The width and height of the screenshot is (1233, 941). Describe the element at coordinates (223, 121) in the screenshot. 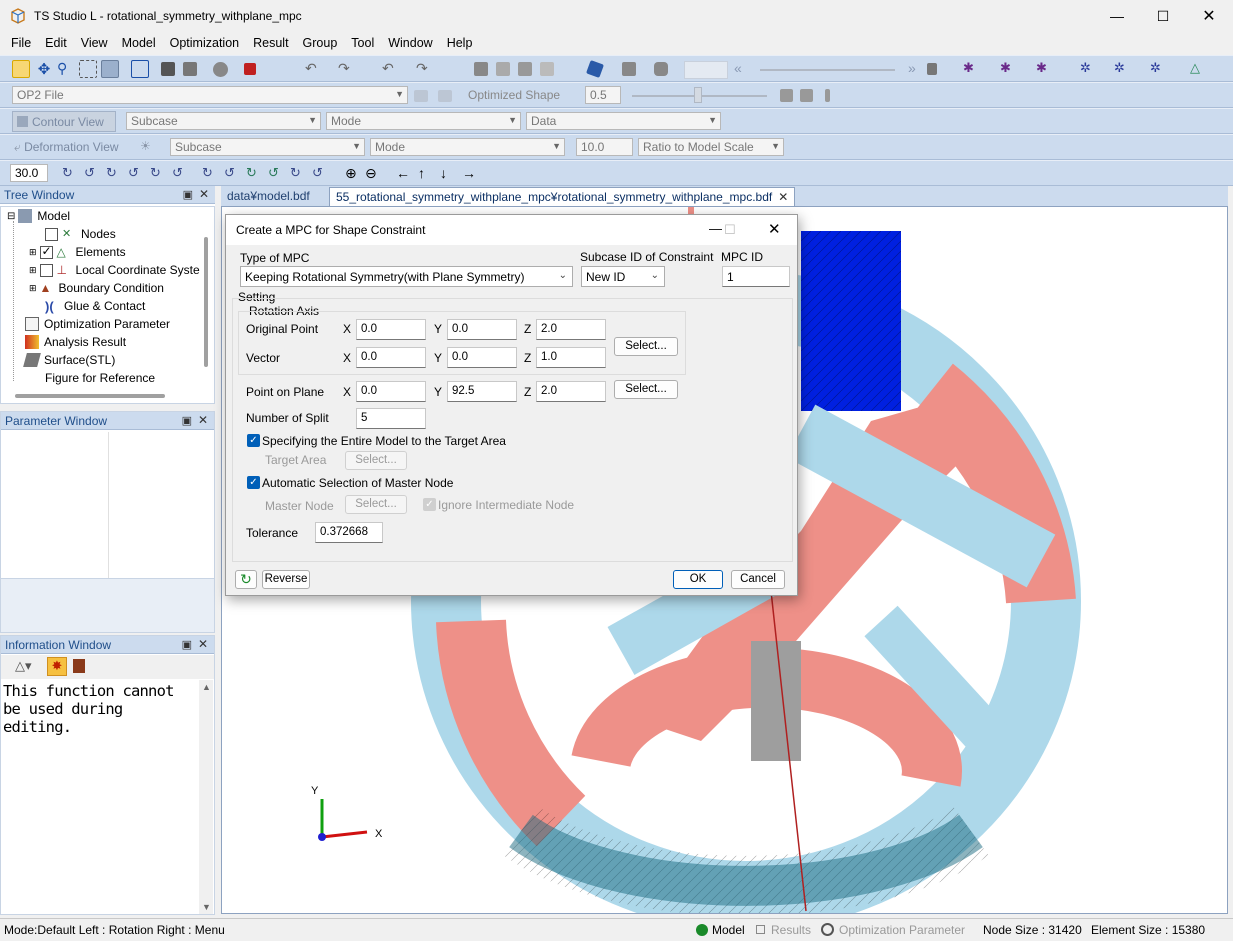

I see `contour-subcase-select: Subcase ▼` at that location.